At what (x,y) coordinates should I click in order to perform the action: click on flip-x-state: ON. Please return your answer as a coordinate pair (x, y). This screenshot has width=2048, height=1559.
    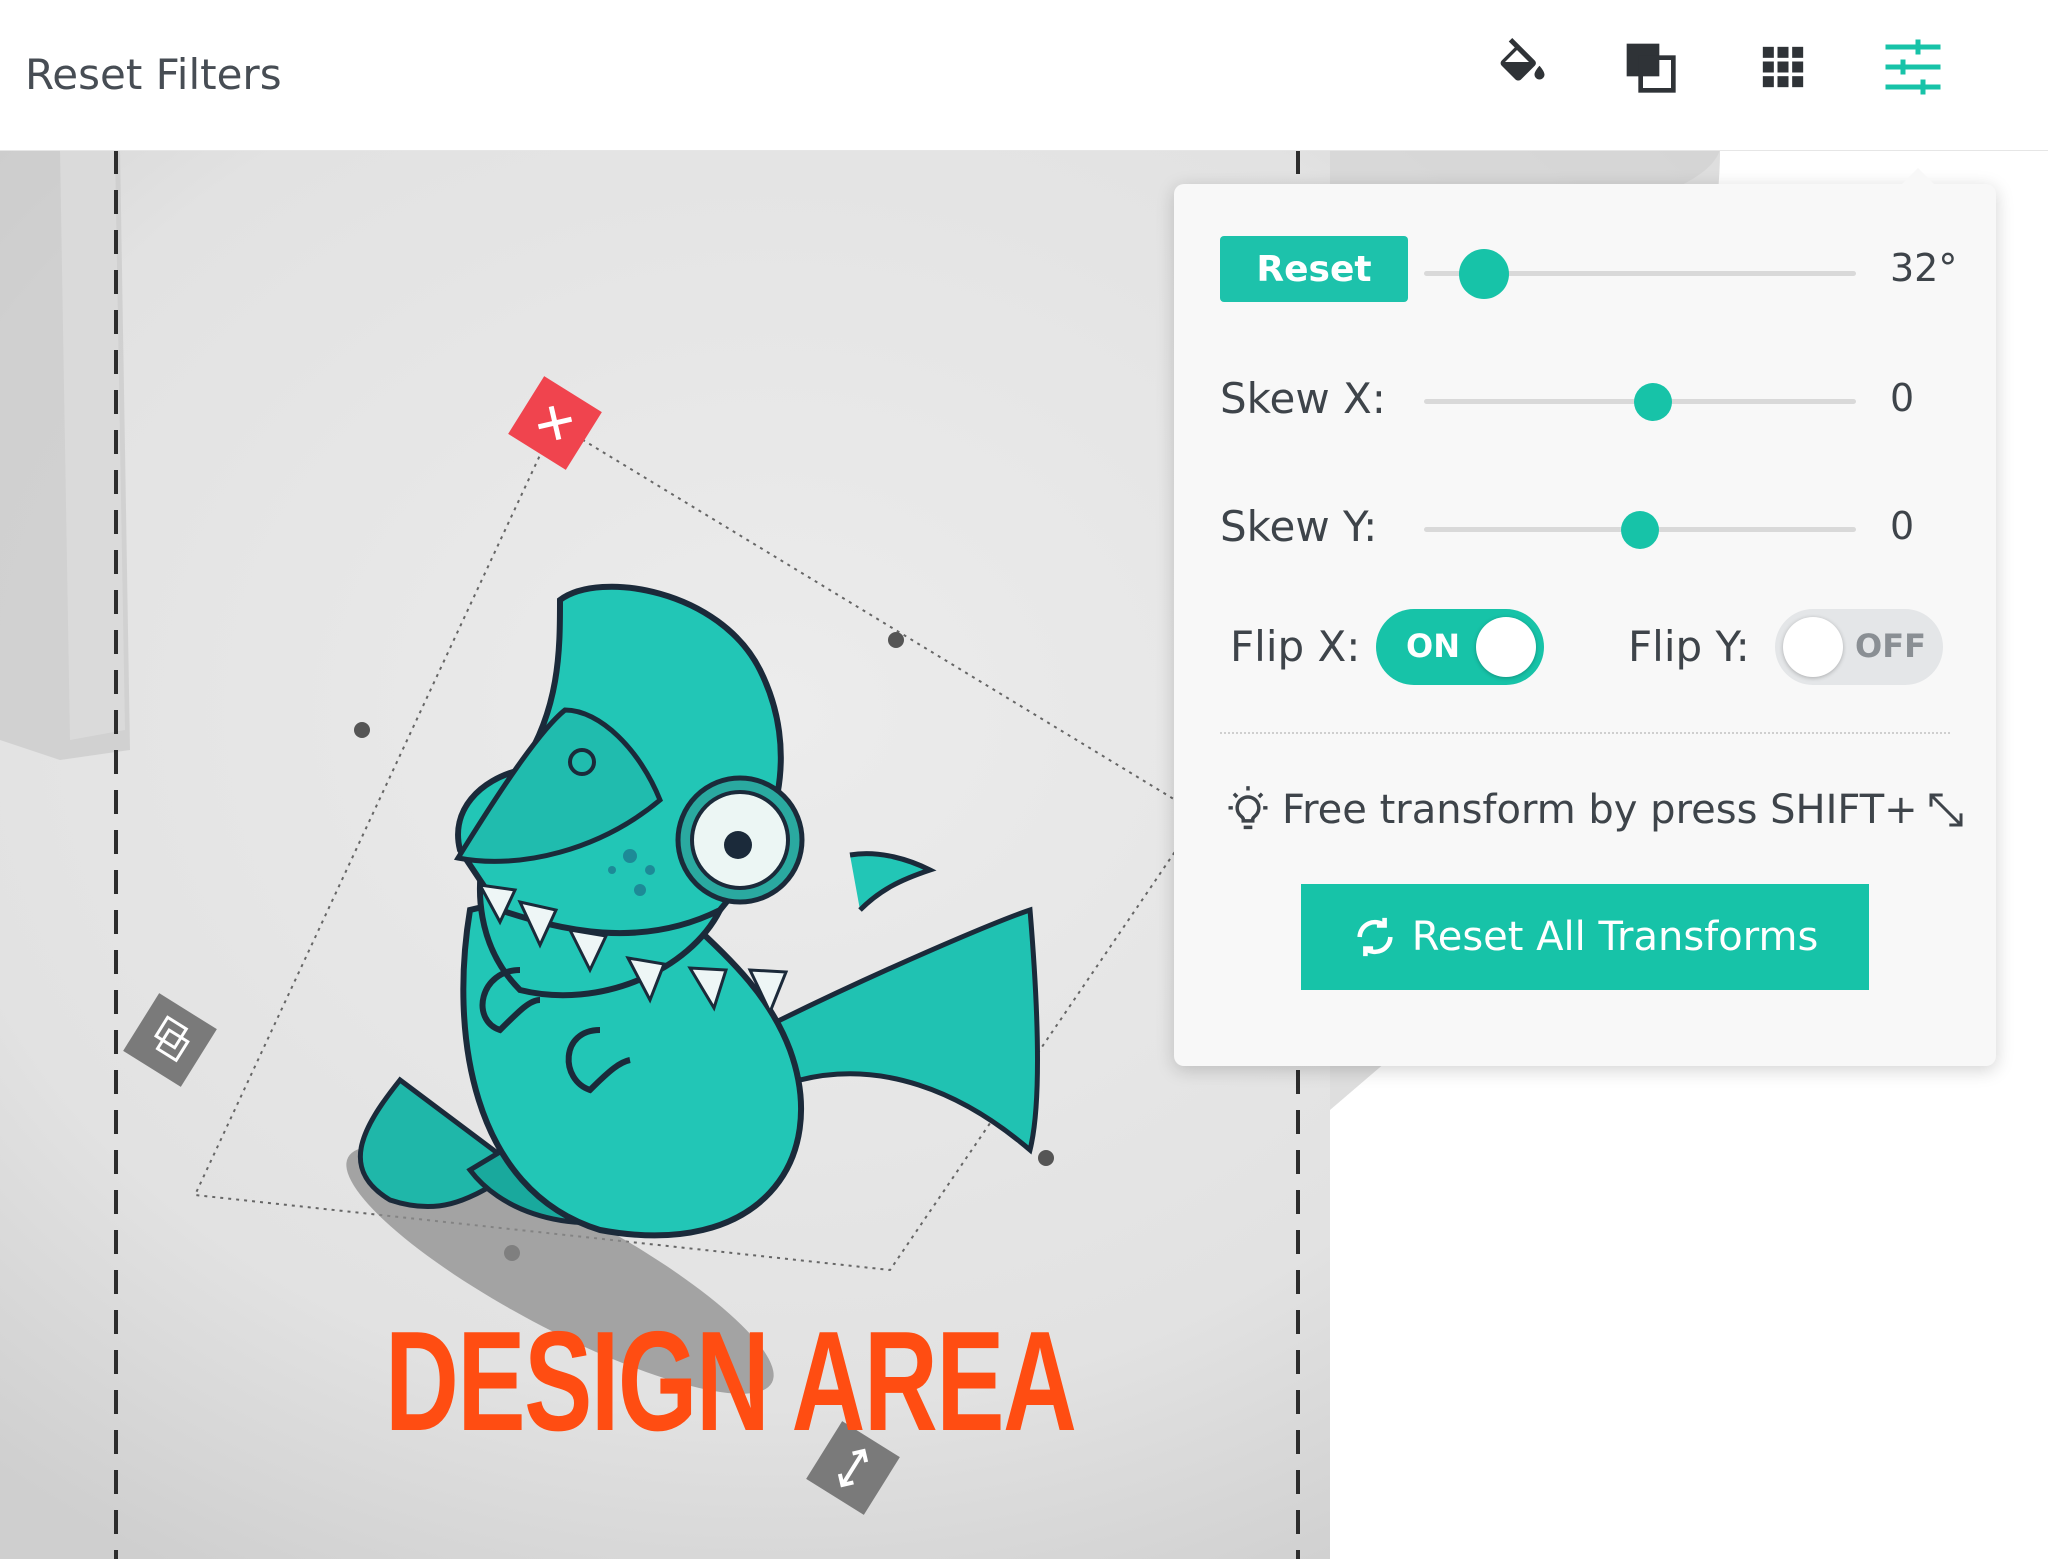
    Looking at the image, I should click on (1433, 646).